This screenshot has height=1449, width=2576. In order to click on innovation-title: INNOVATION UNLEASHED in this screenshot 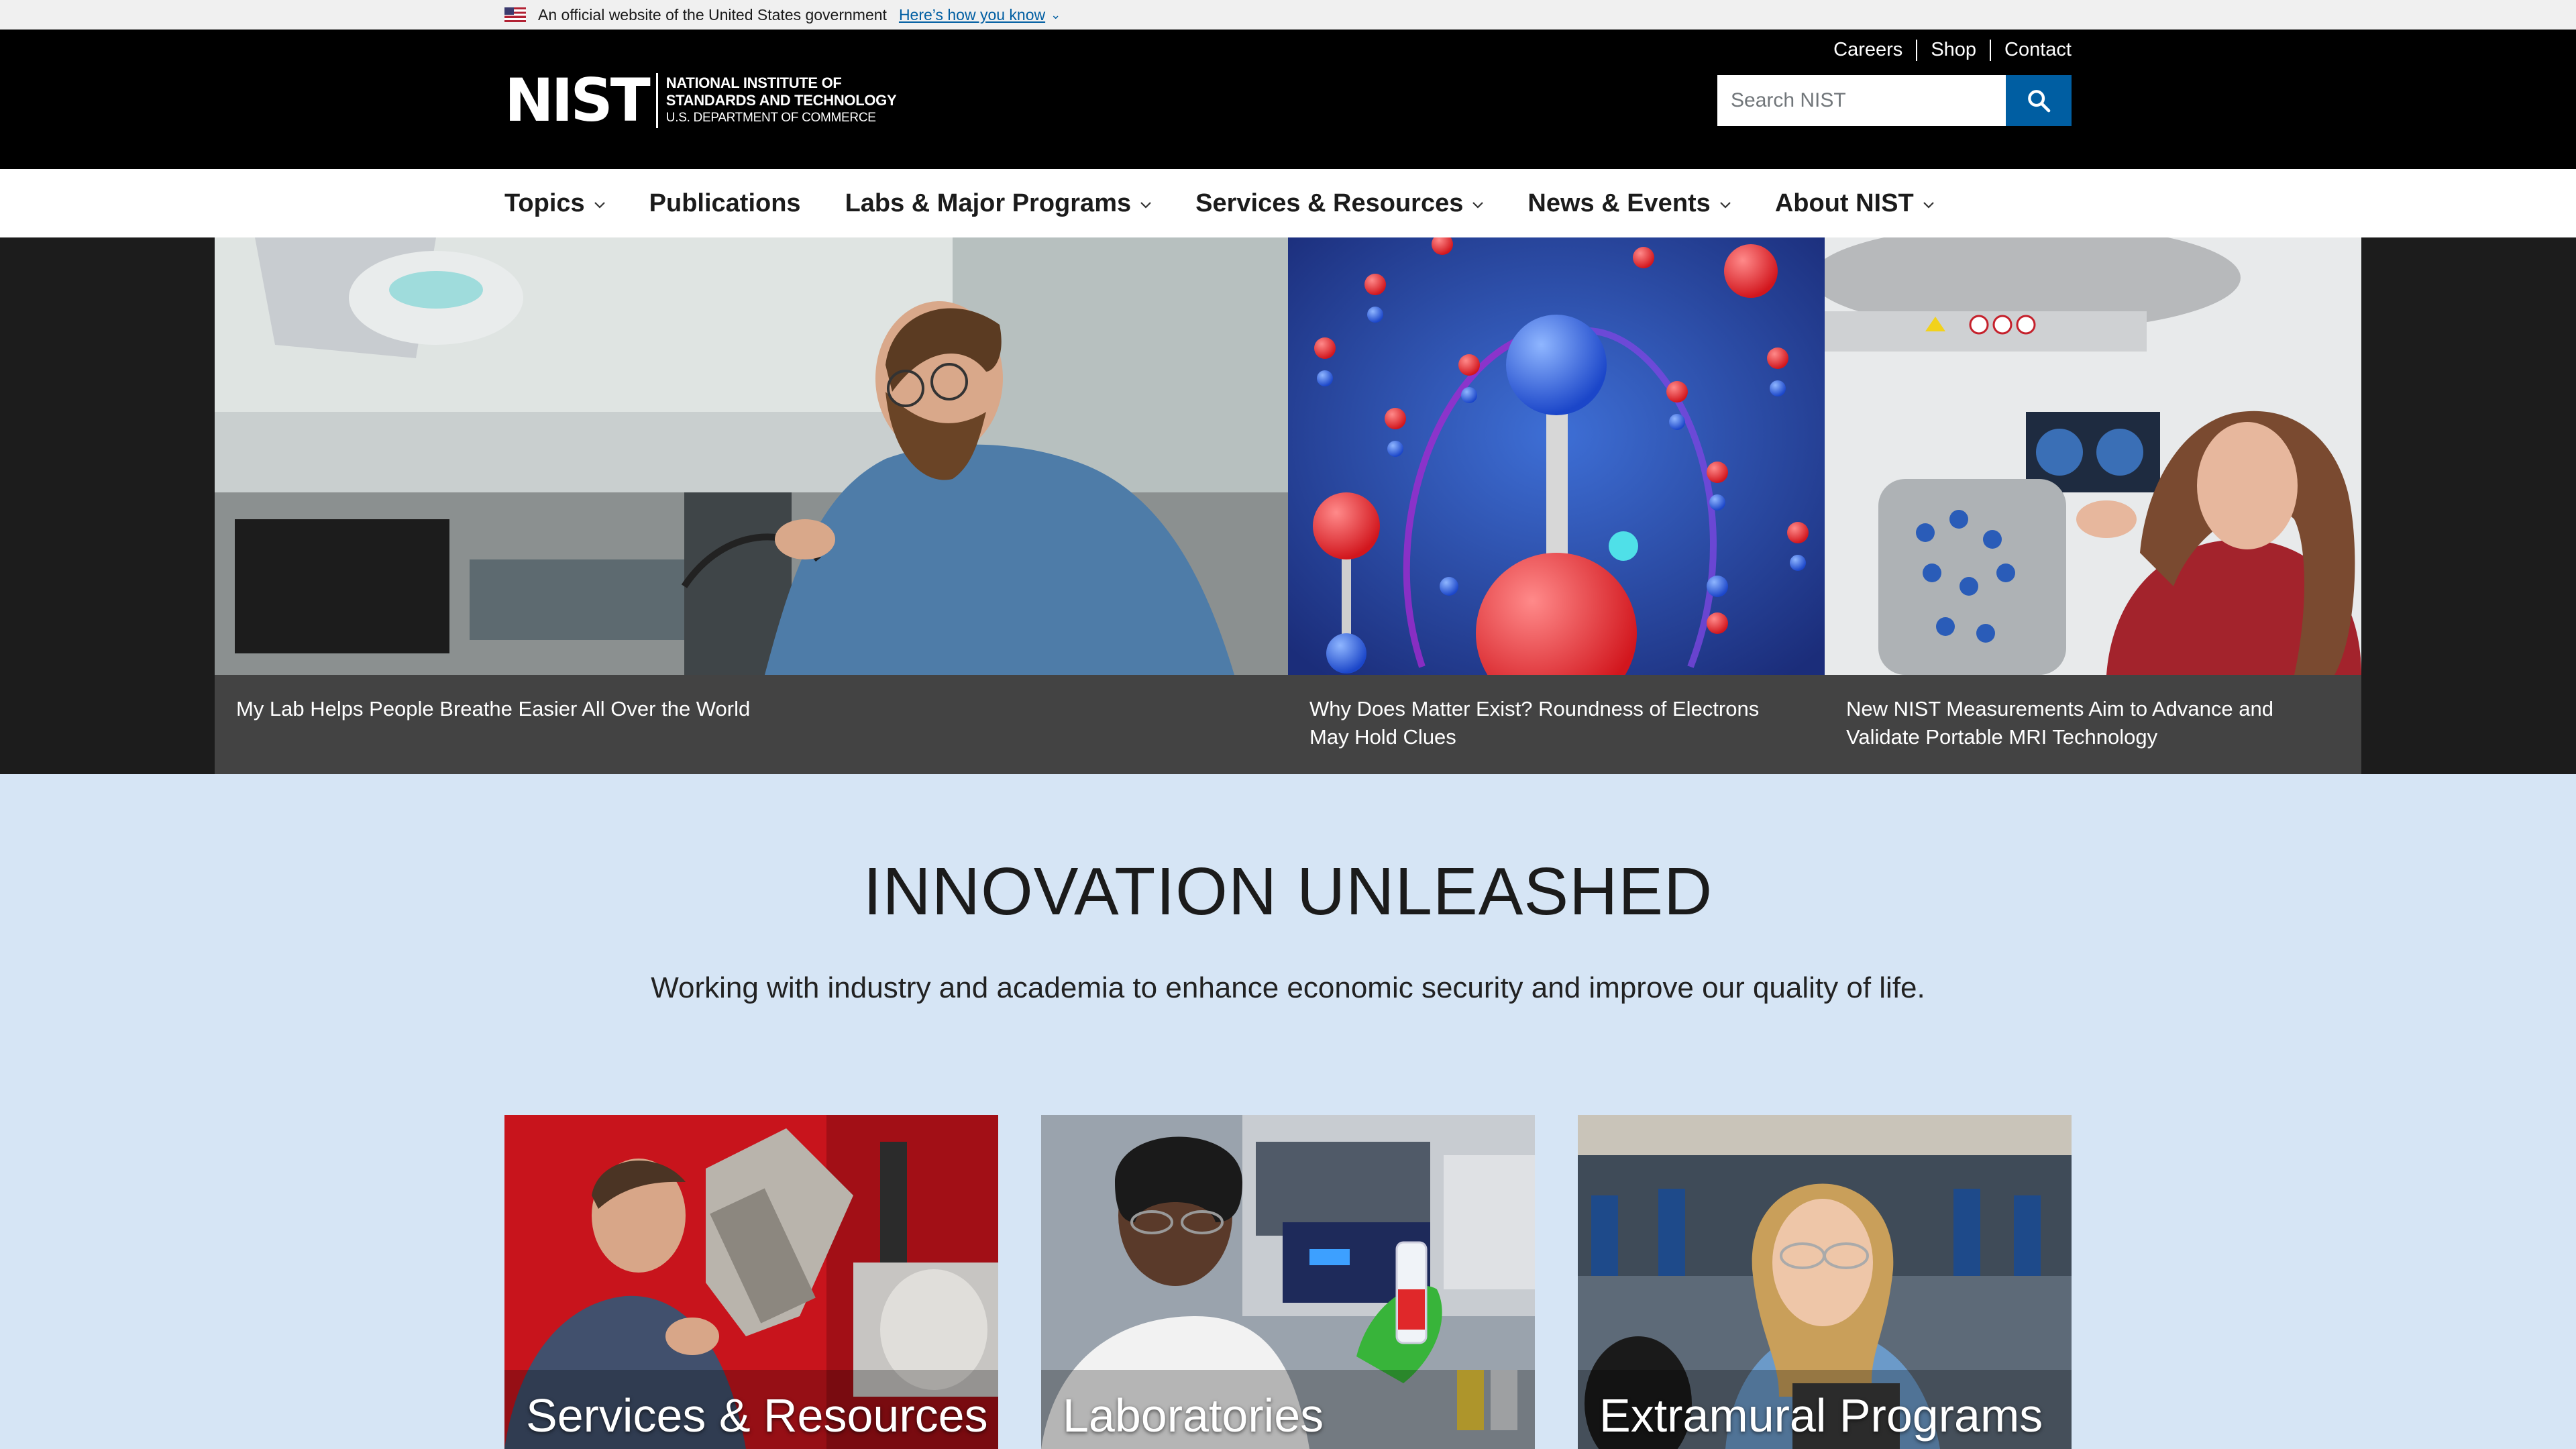, I will do `click(1288, 891)`.